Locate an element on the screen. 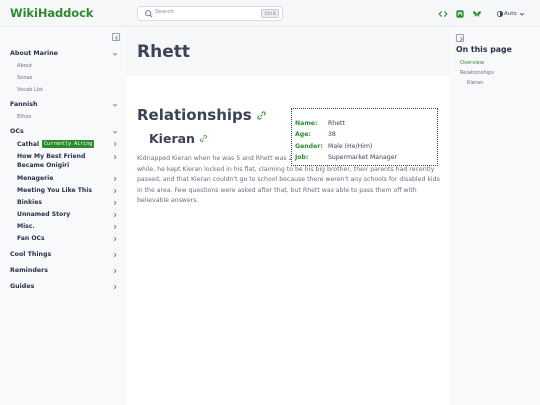 This screenshot has width=540, height=405. sidebar-section-about-marine: About Marine is located at coordinates (64, 53).